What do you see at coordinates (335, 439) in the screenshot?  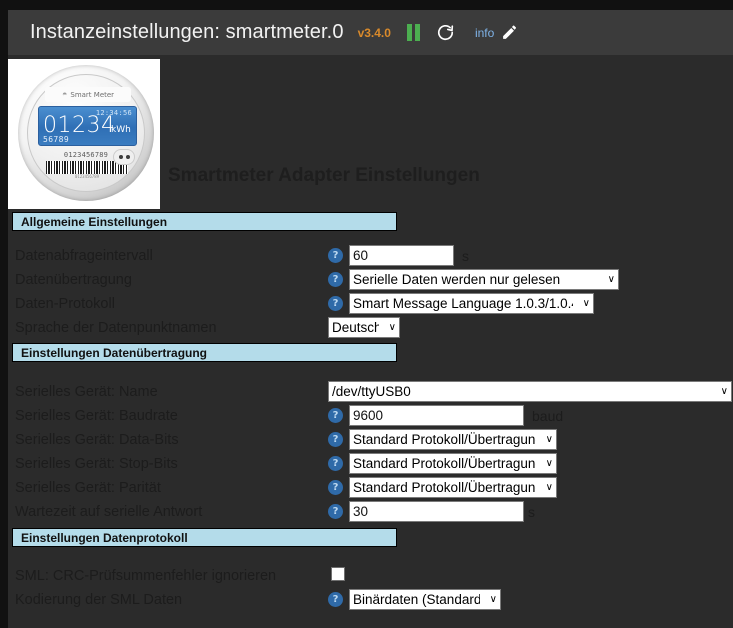 I see `help-icon-data-bits: ?` at bounding box center [335, 439].